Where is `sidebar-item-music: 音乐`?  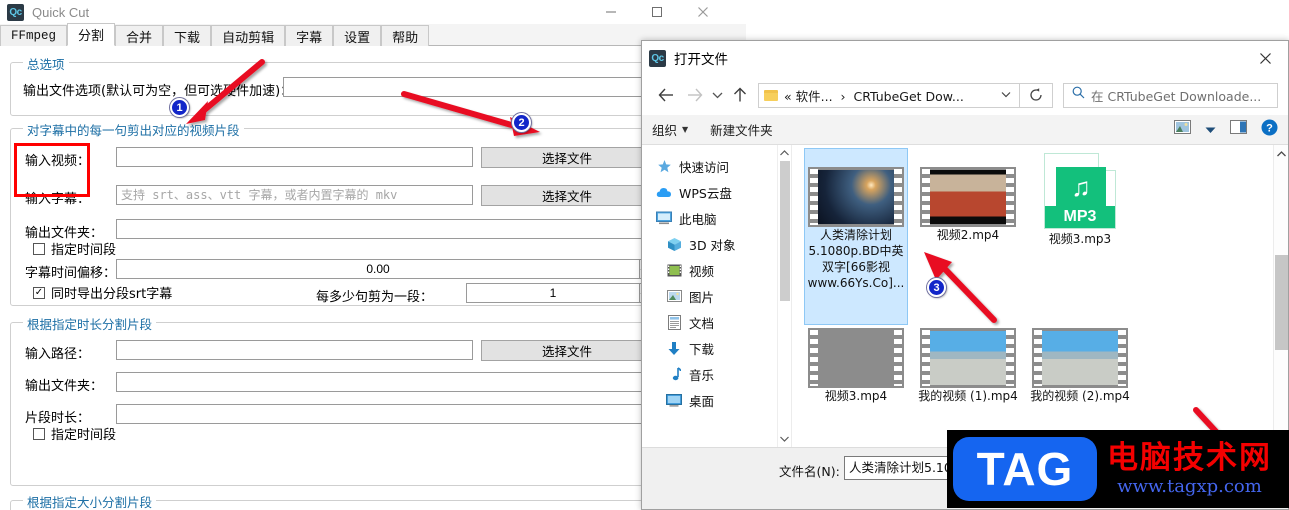 sidebar-item-music: 音乐 is located at coordinates (716, 374).